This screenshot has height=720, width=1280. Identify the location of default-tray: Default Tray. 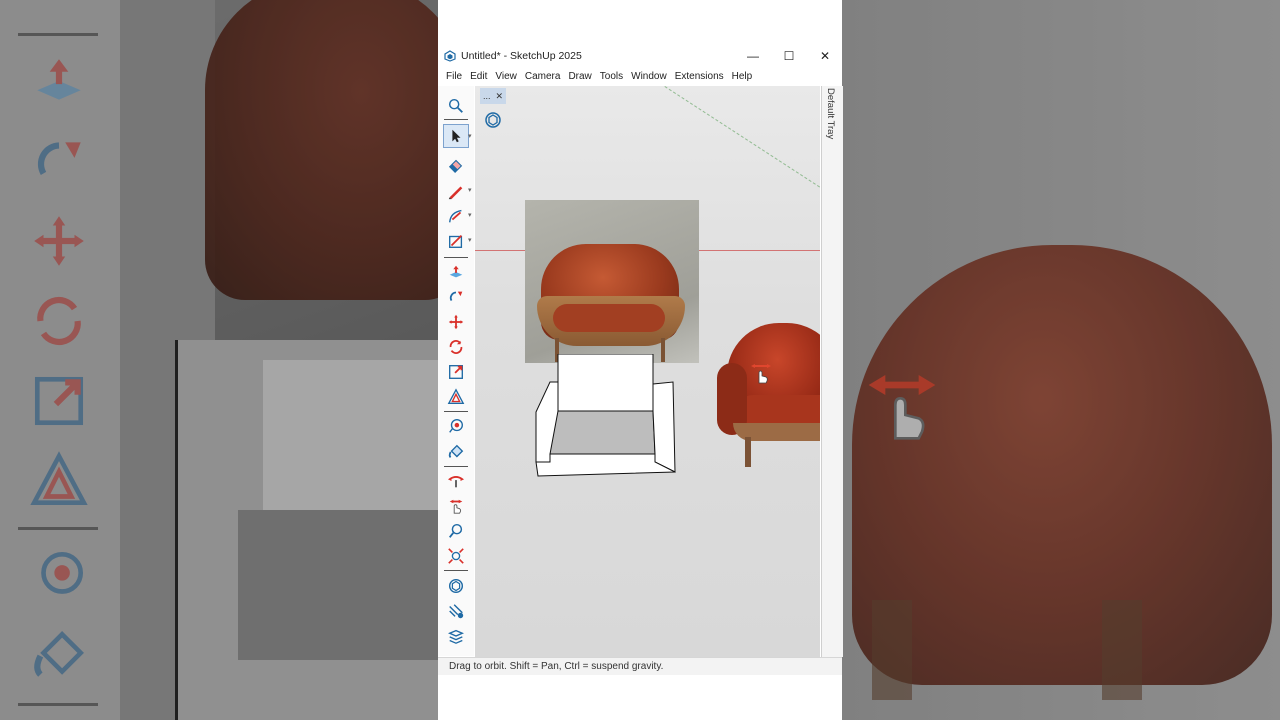
(832, 371).